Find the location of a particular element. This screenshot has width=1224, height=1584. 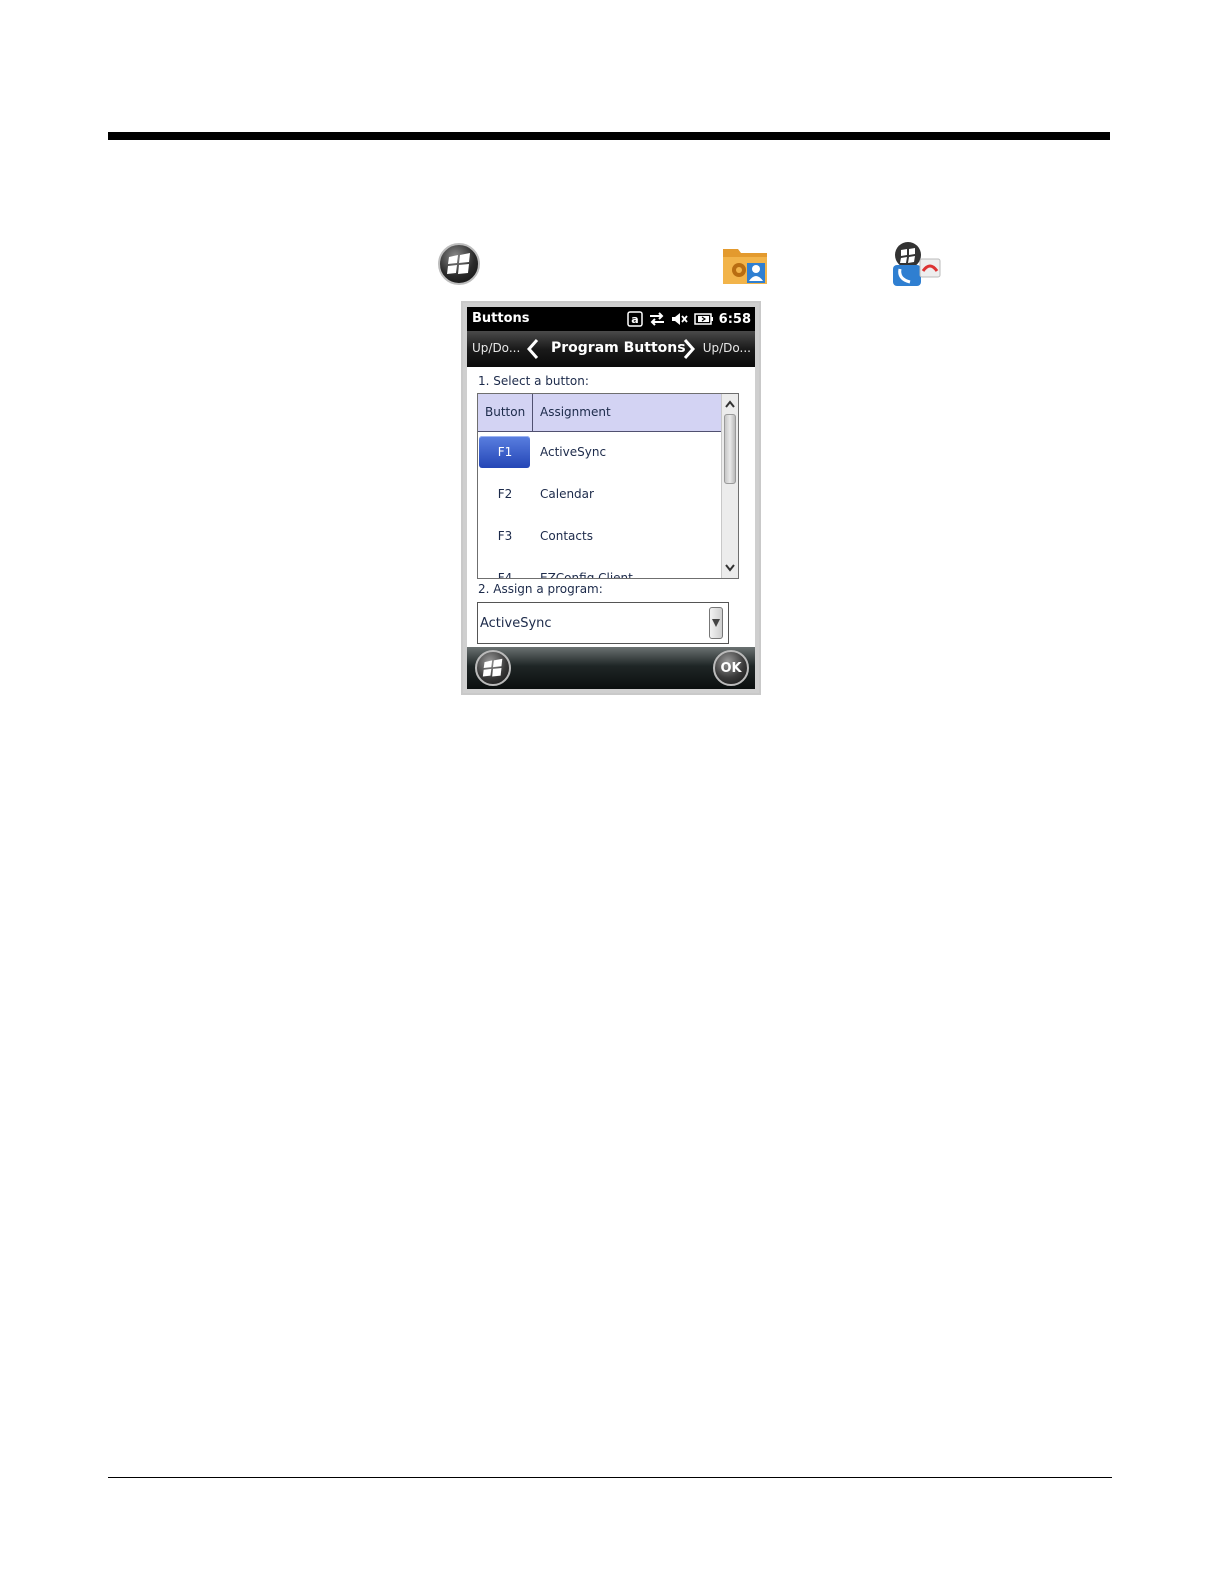

bottom-rule is located at coordinates (610, 1477).